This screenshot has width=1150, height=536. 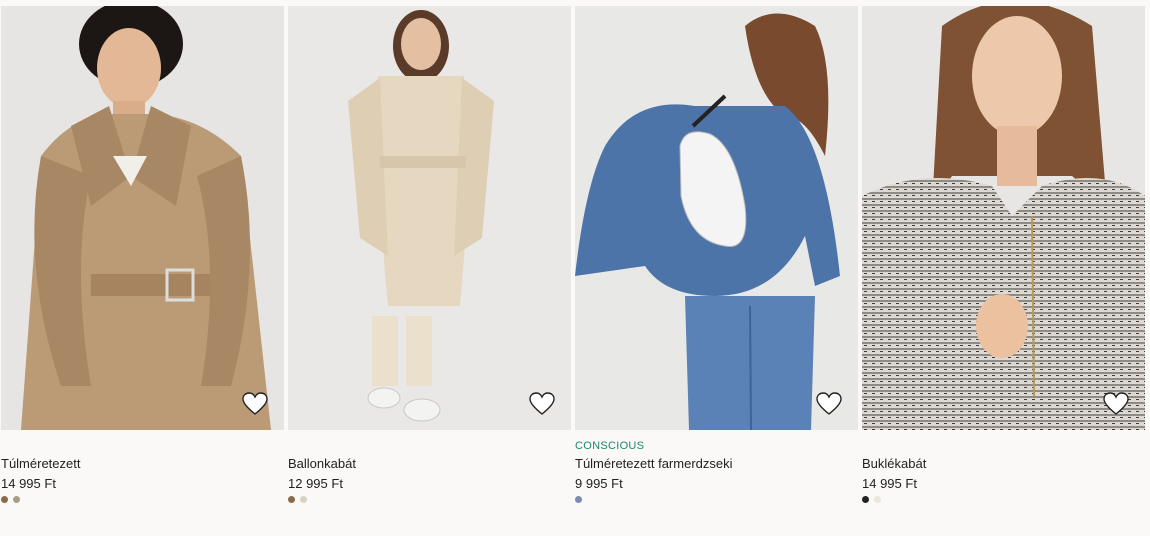 I want to click on product-info: Túlméretezett 14 995 Ft, so click(x=142, y=480).